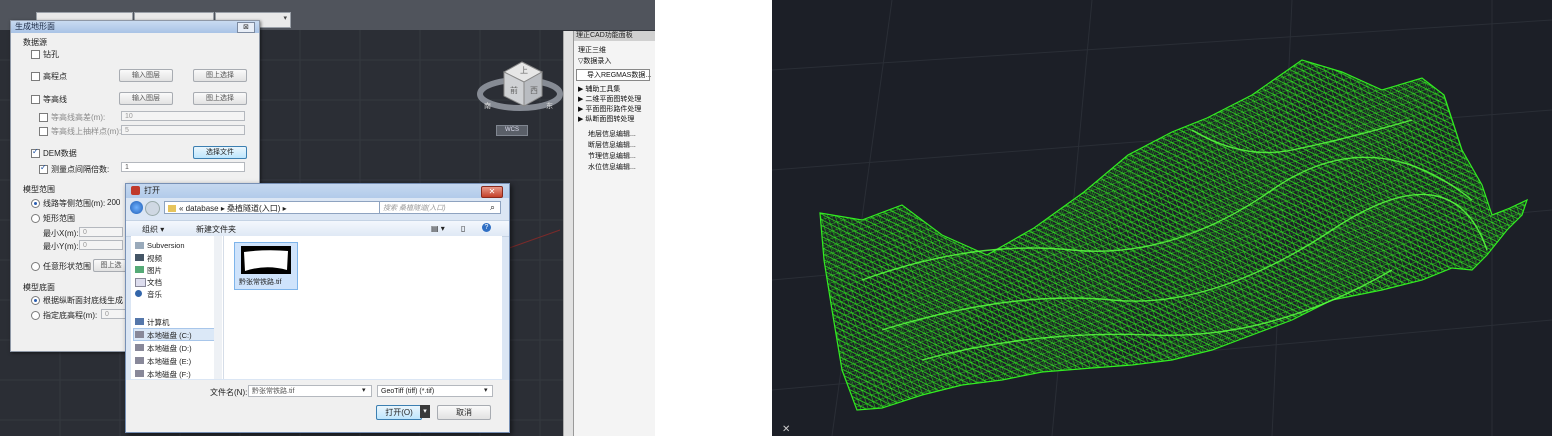 This screenshot has height=436, width=1552. I want to click on file-name-label: 黔张常铁路.tif, so click(260, 282).